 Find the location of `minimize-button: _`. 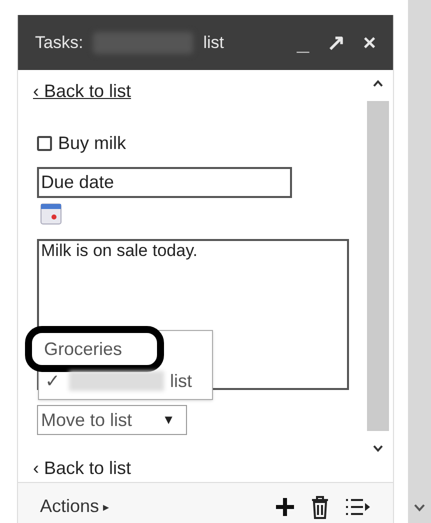

minimize-button: _ is located at coordinates (303, 43).